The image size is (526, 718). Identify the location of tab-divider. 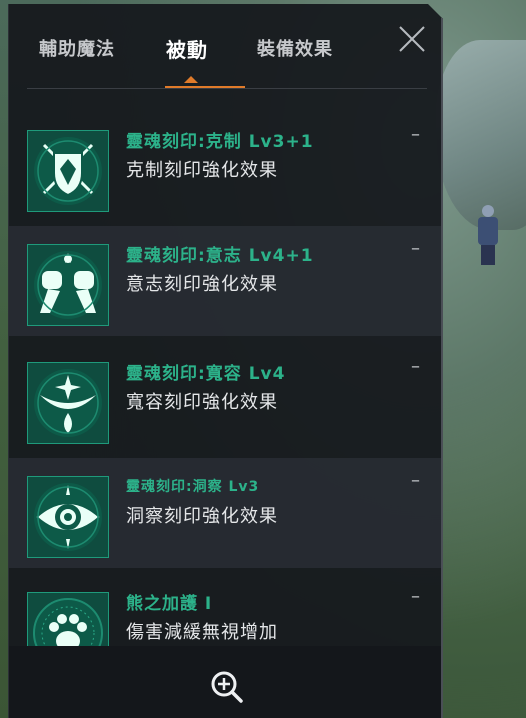
(227, 88).